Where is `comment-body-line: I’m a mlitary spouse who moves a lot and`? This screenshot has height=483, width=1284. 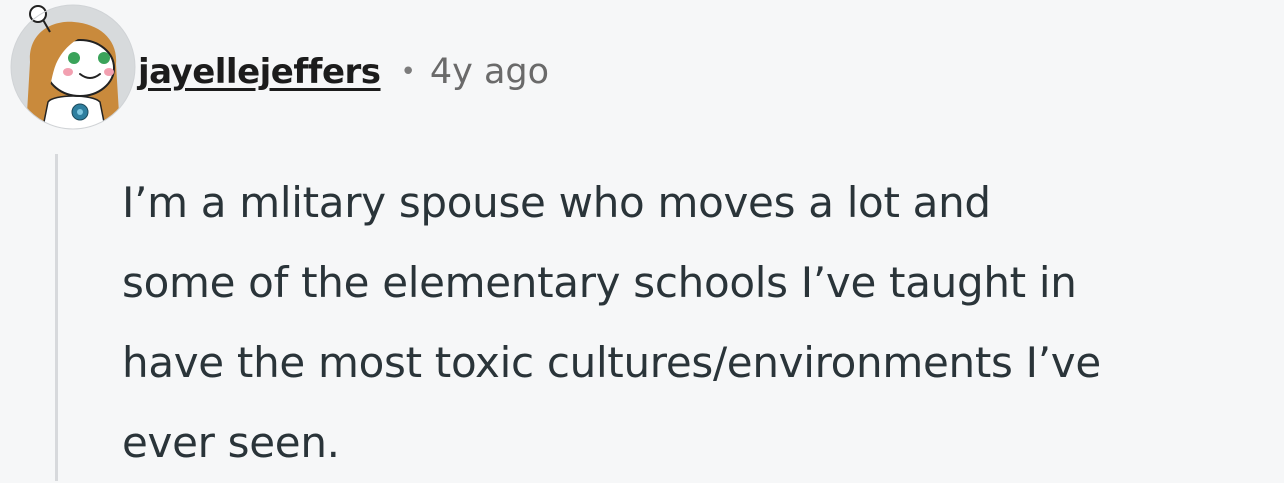 comment-body-line: I’m a mlitary spouse who moves a lot and is located at coordinates (556, 202).